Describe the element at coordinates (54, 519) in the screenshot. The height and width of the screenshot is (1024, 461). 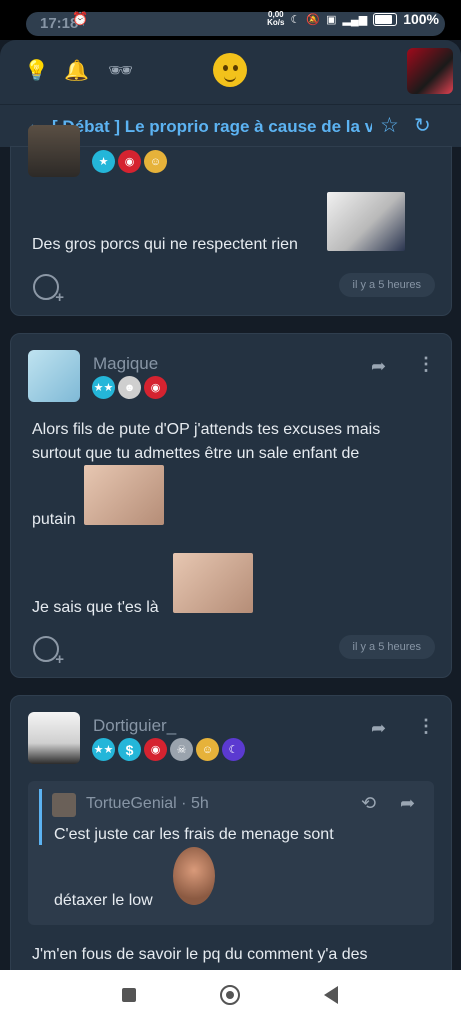
I see `post-text-line: putain` at that location.